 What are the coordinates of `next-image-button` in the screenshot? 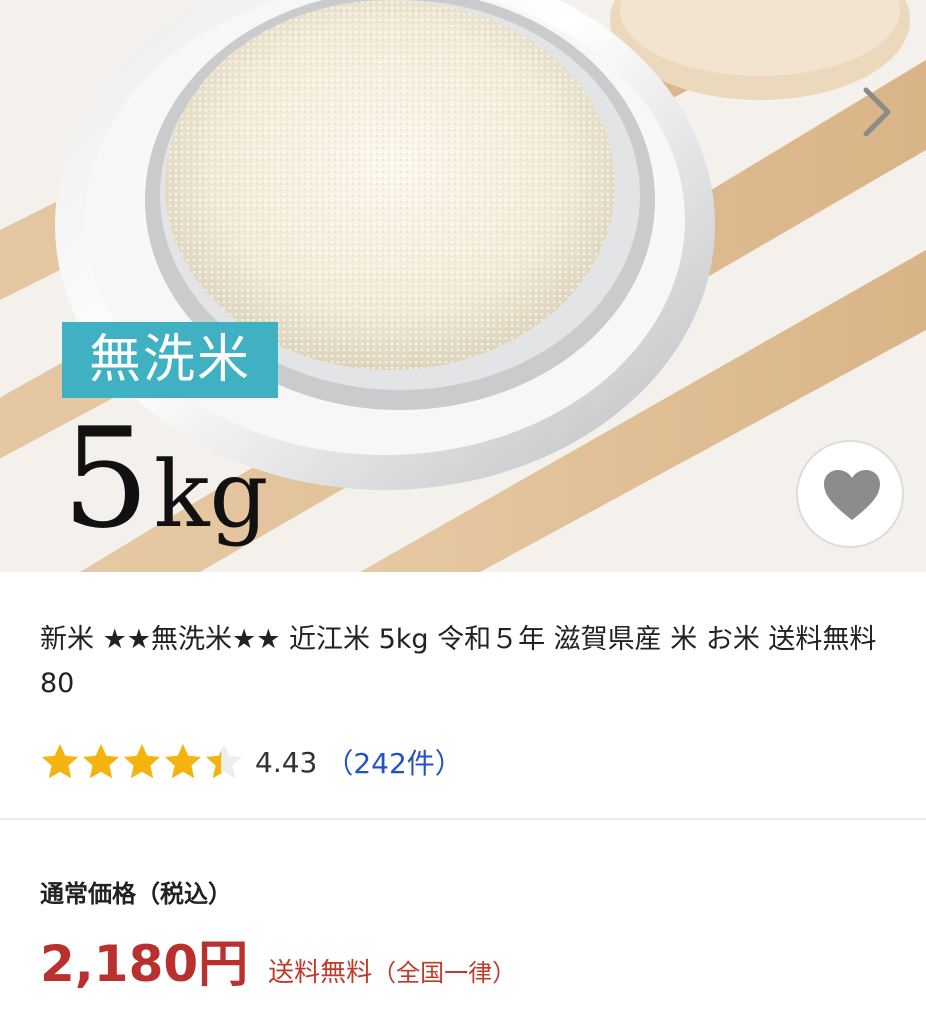 It's located at (876, 112).